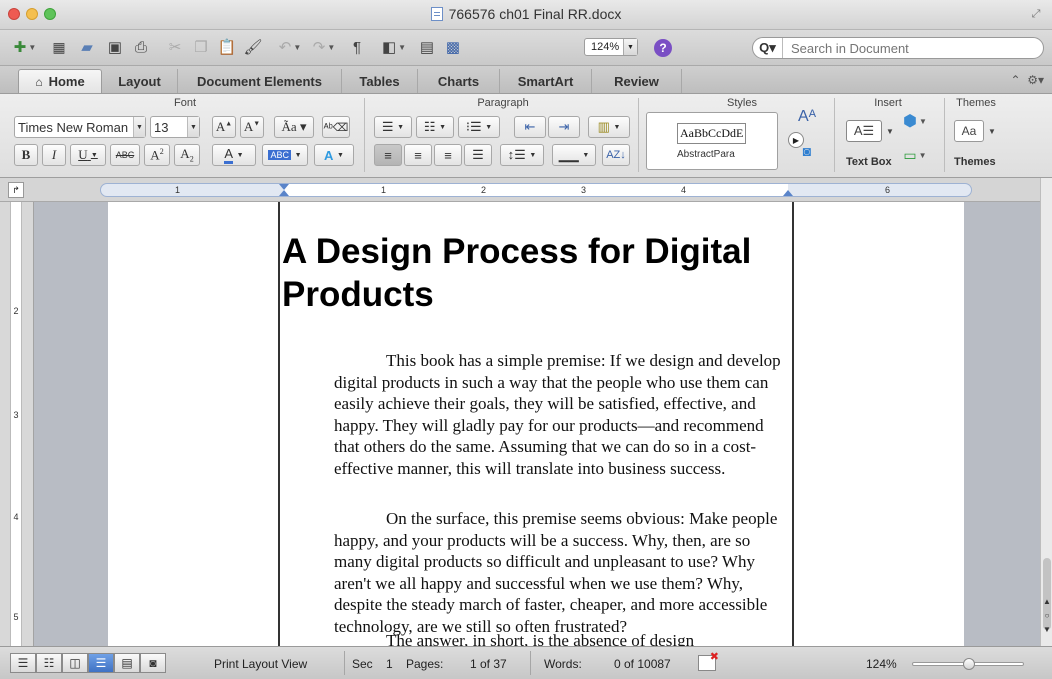 The height and width of the screenshot is (679, 1052). What do you see at coordinates (663, 48) in the screenshot?
I see `help-button: ?` at bounding box center [663, 48].